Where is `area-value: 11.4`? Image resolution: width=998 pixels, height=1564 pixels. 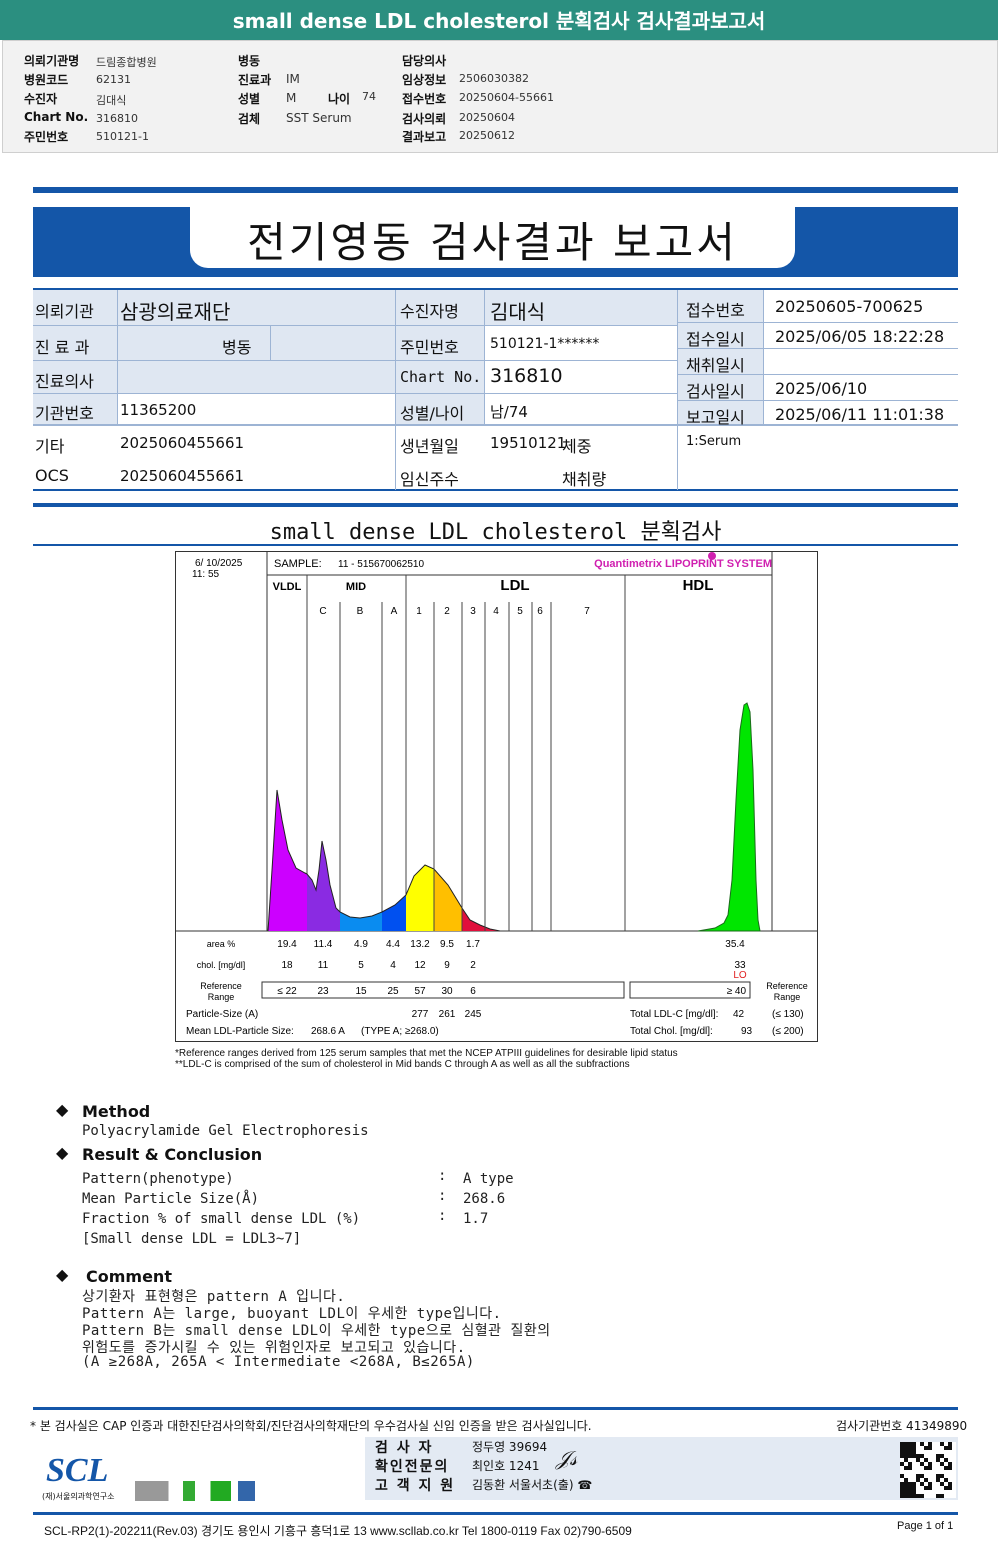 area-value: 11.4 is located at coordinates (323, 944).